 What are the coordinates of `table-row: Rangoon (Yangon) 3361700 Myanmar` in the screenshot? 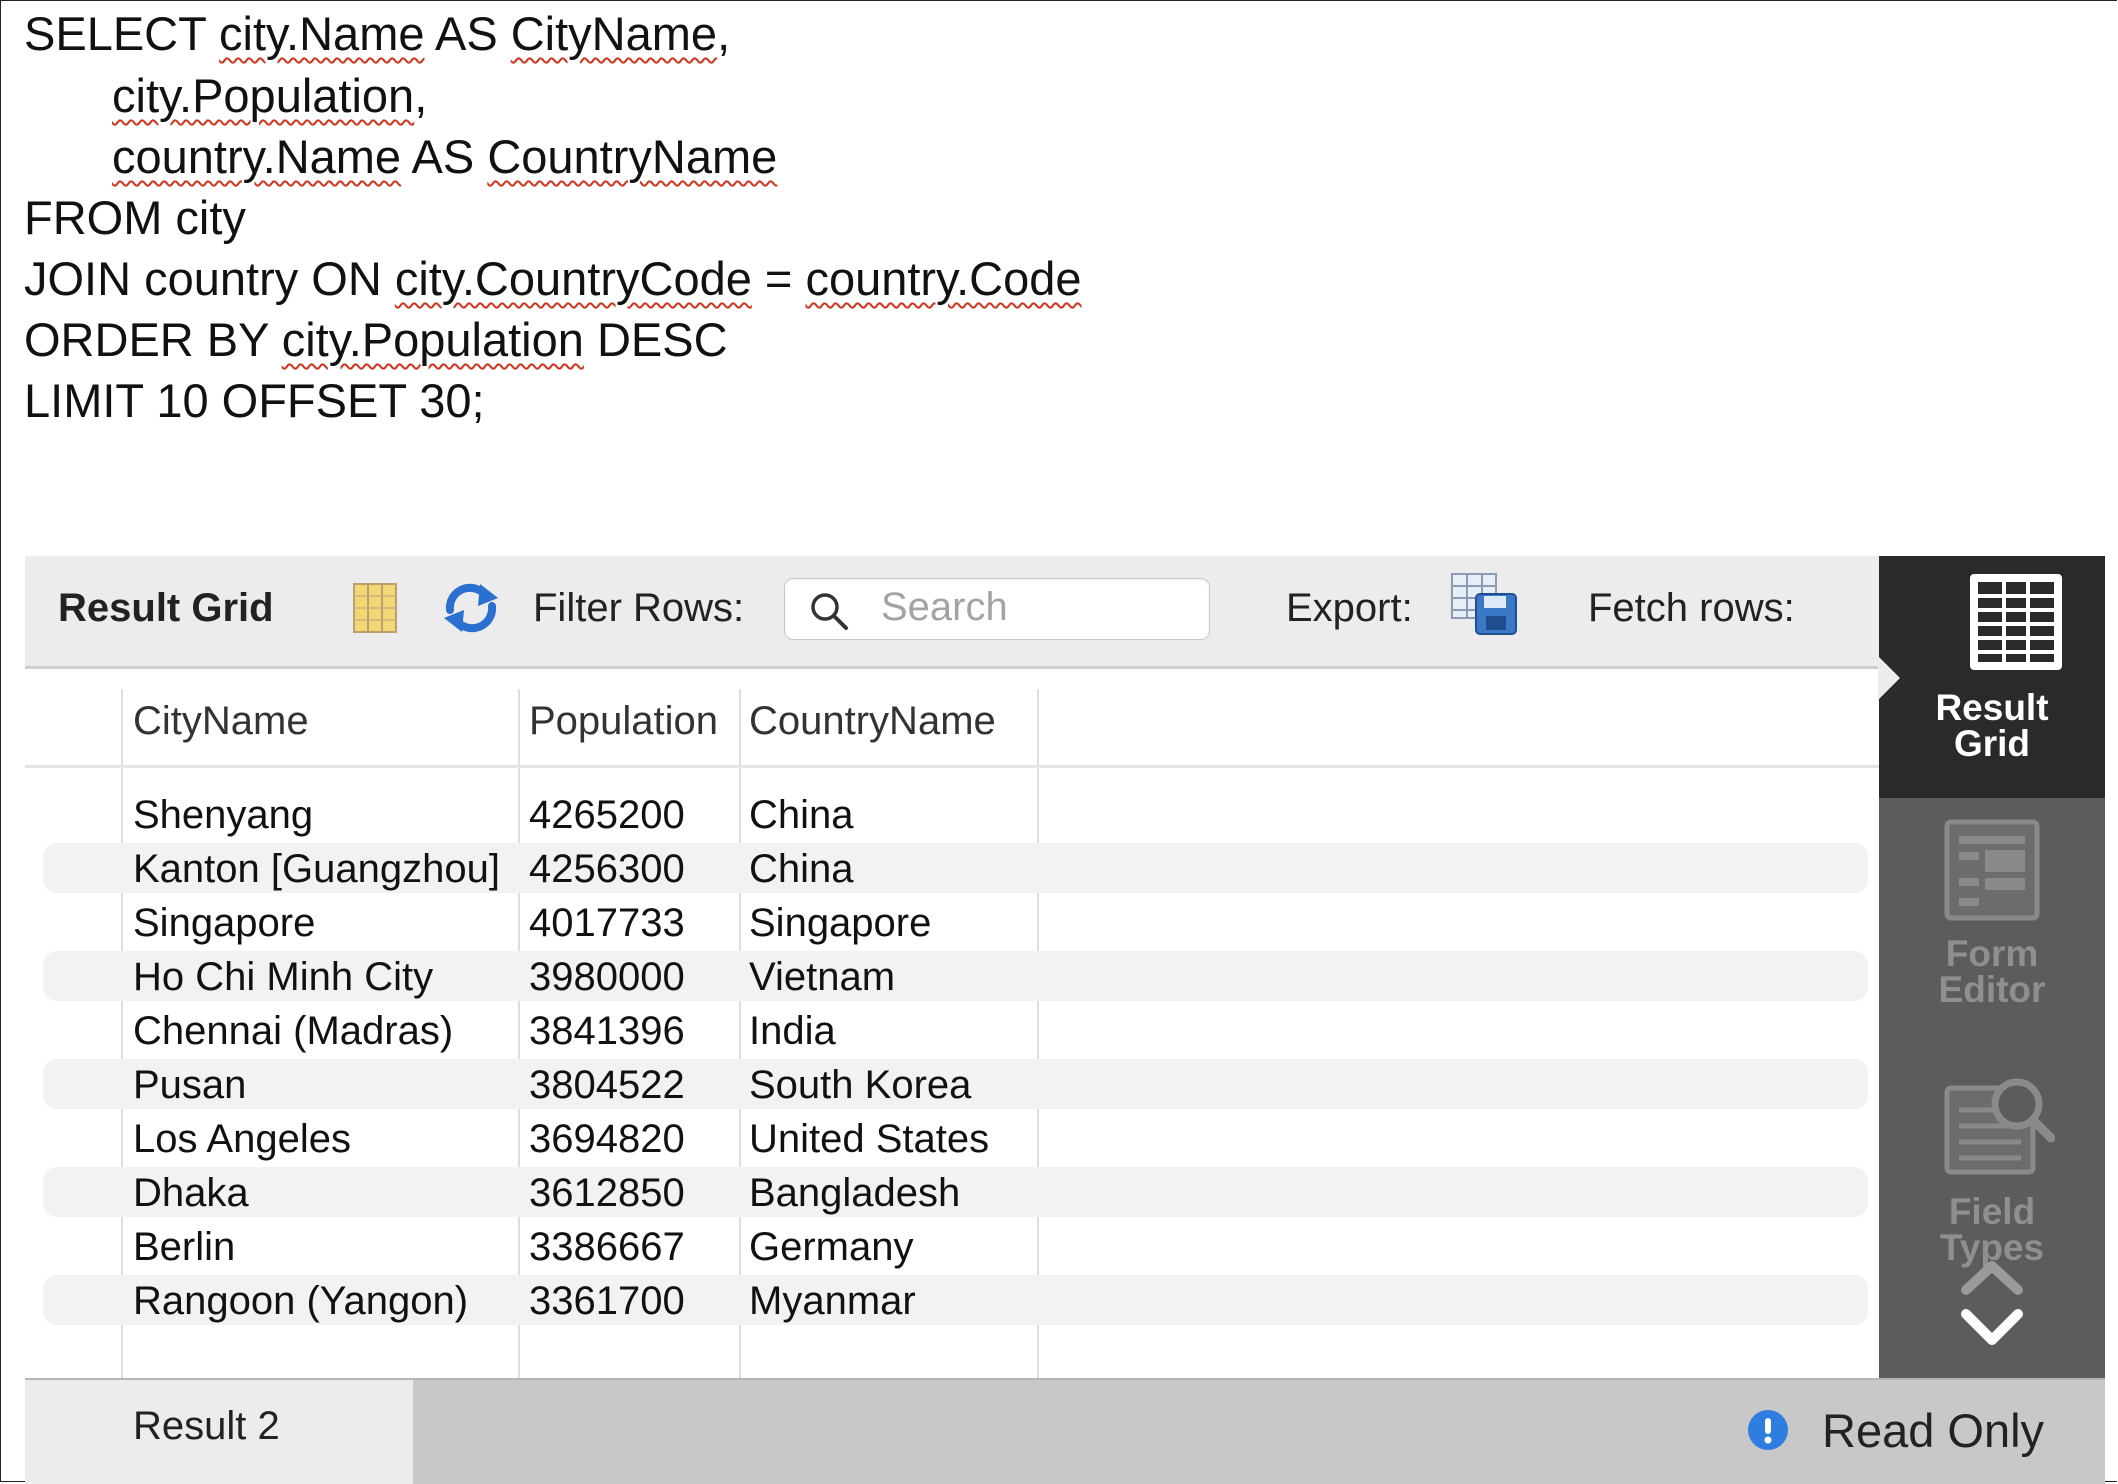 It's located at (955, 1300).